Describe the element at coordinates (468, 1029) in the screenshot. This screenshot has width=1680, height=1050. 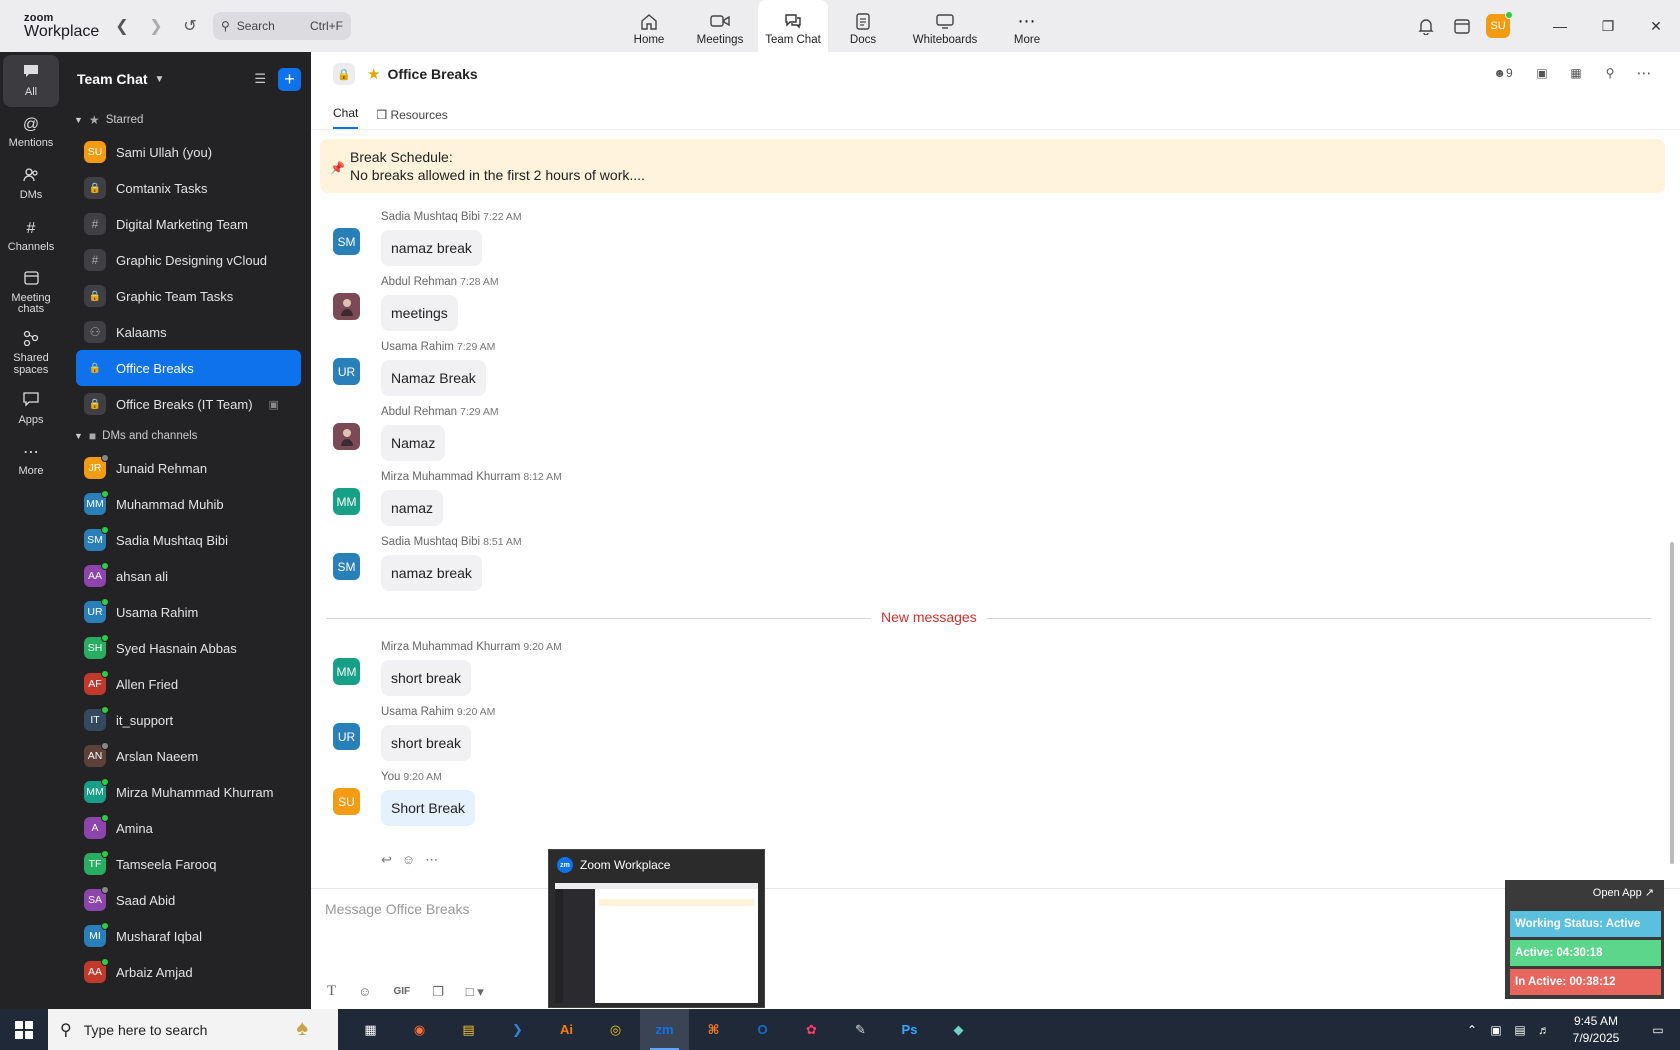
I see `taskbar-app-explorer: ▤` at that location.